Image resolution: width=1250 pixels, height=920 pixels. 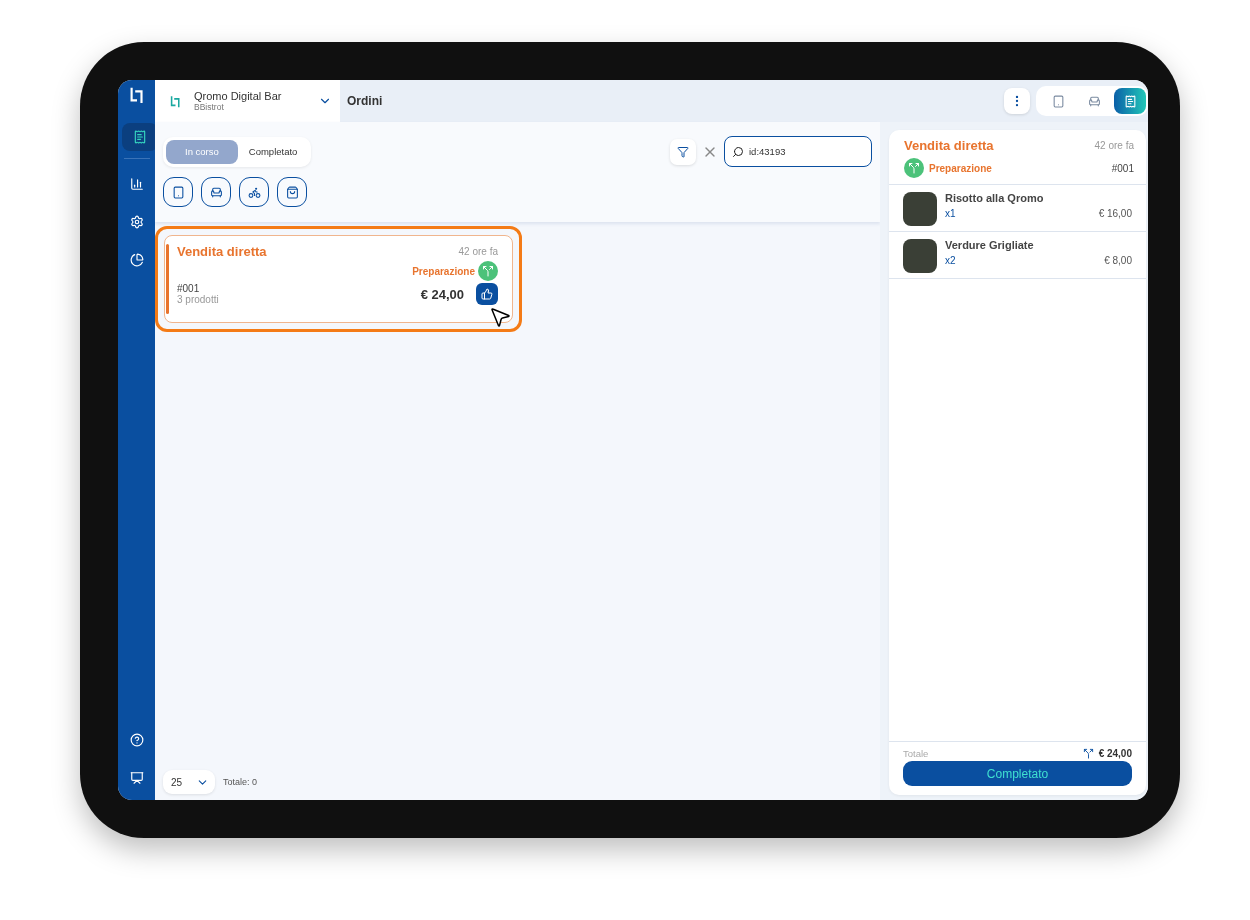 I want to click on tablet-button, so click(x=178, y=192).